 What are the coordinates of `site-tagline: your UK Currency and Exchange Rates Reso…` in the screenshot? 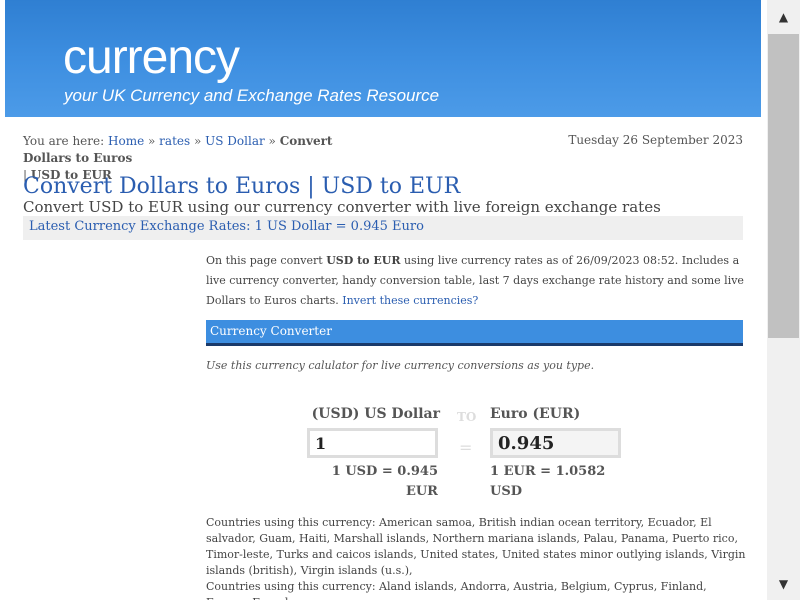 It's located at (252, 95).